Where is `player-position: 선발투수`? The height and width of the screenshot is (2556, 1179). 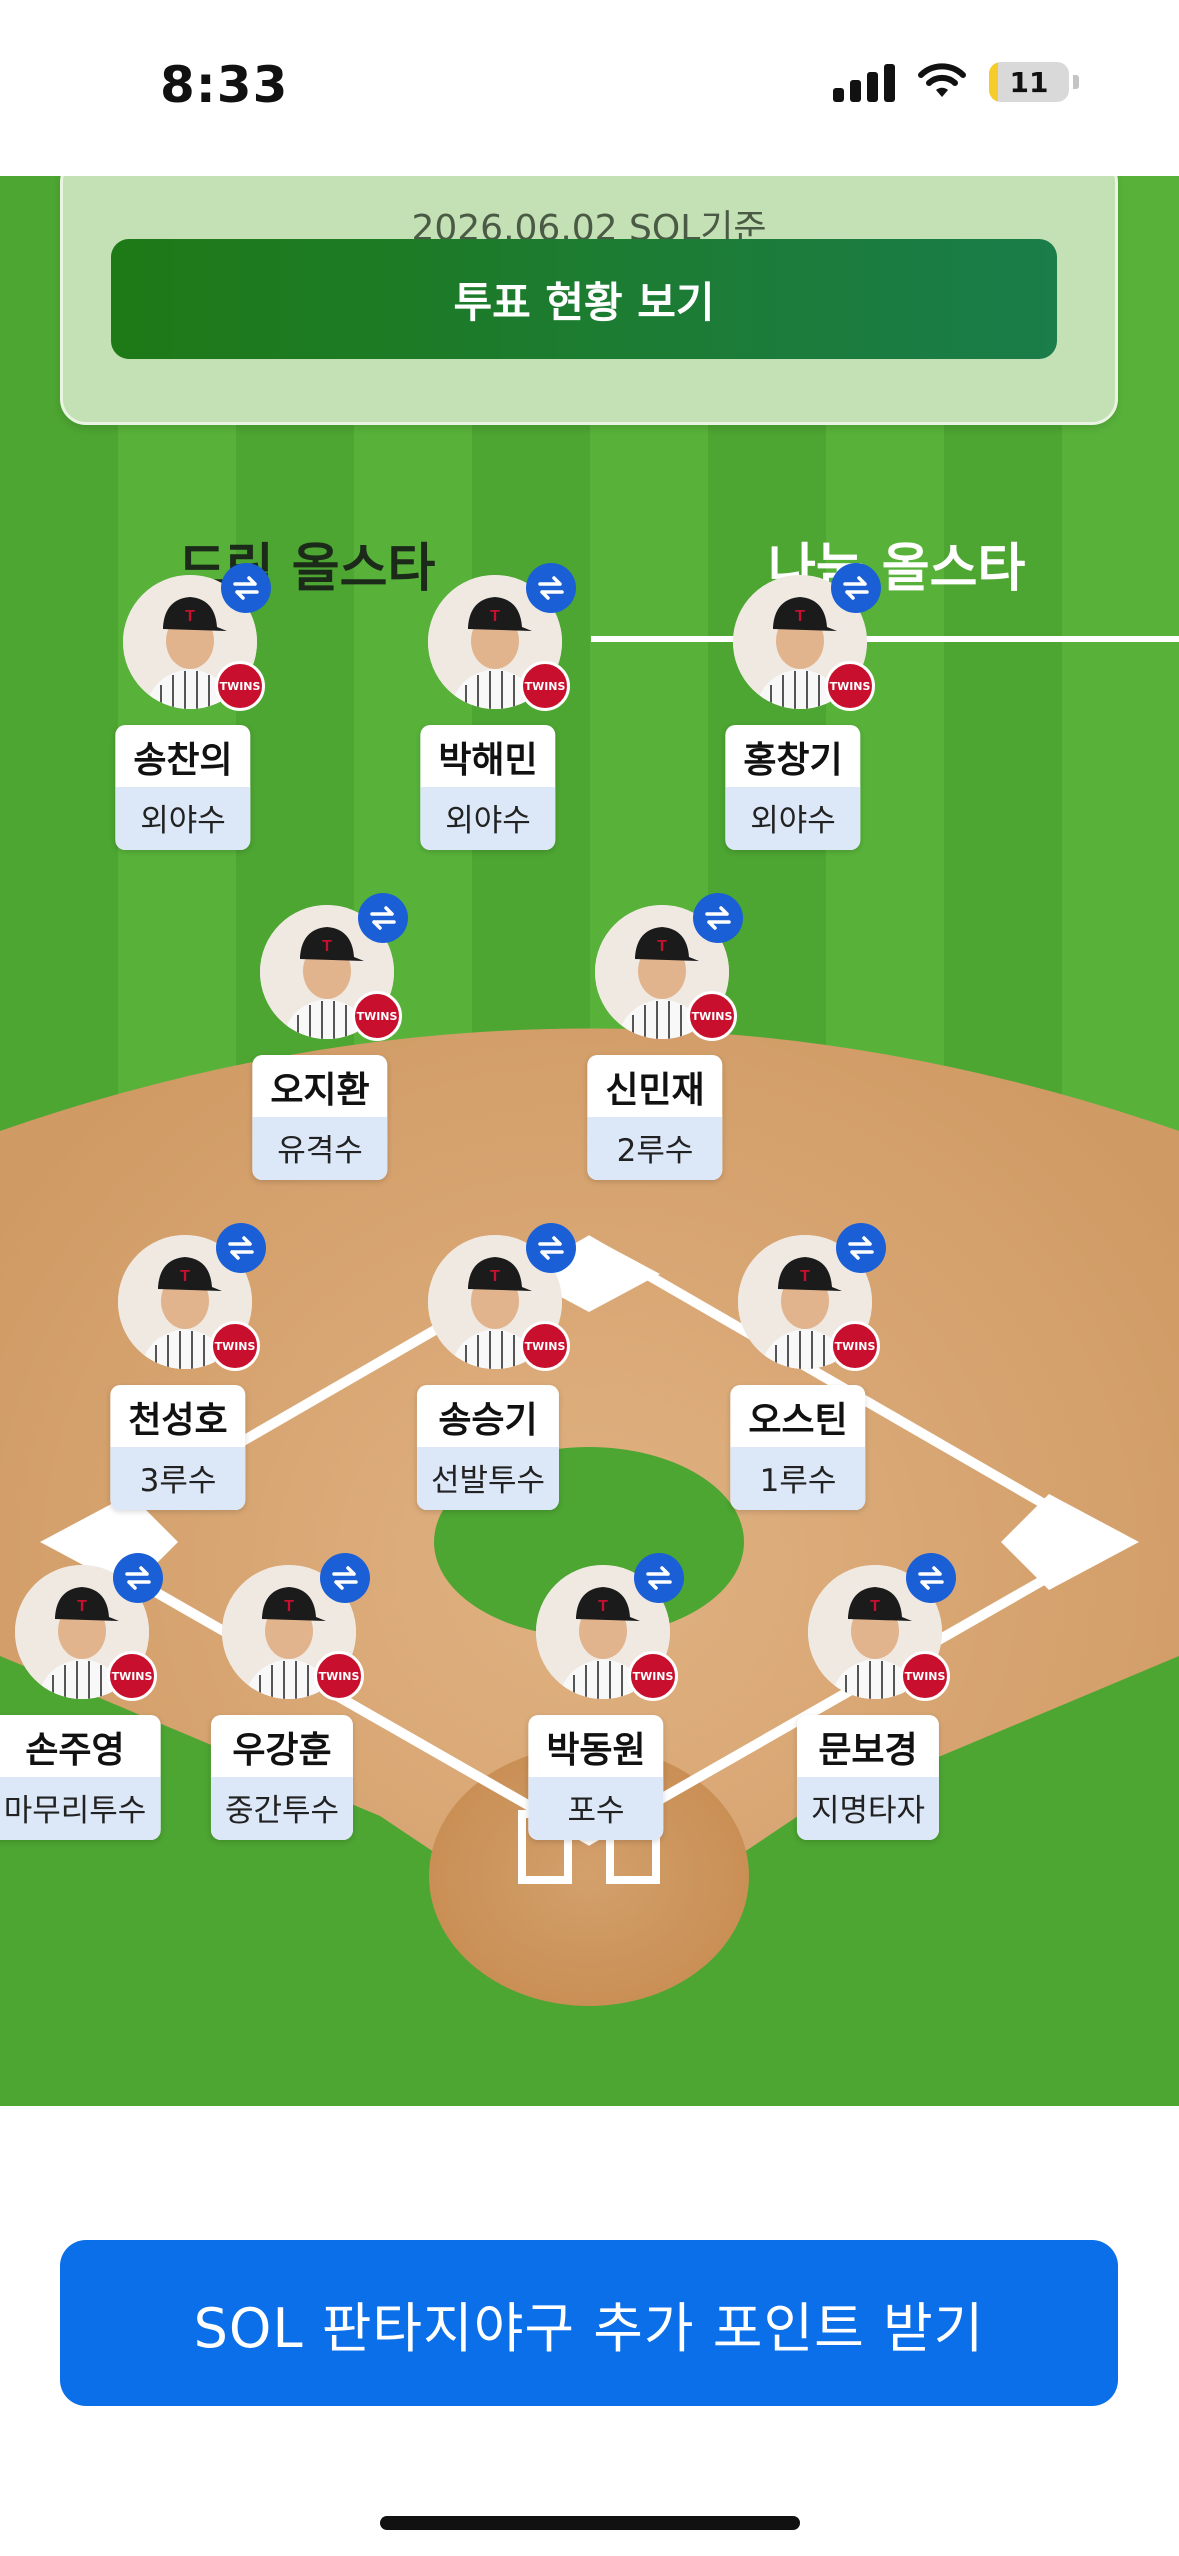 player-position: 선발투수 is located at coordinates (488, 1478).